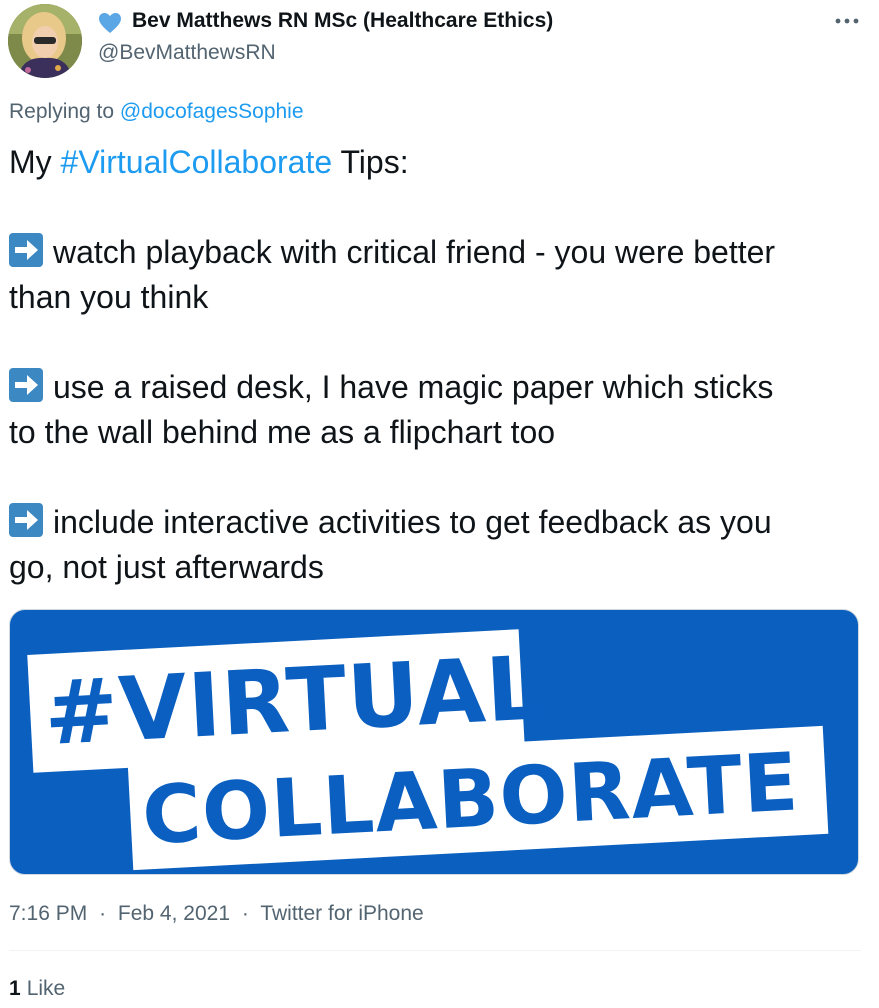 Image resolution: width=879 pixels, height=1008 pixels. Describe the element at coordinates (46, 988) in the screenshot. I see `likes-label: Like` at that location.